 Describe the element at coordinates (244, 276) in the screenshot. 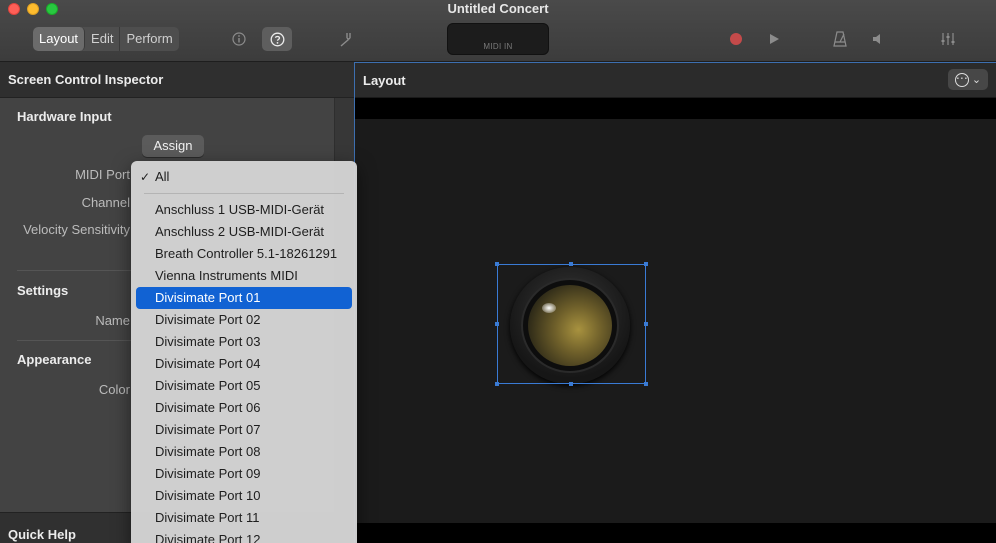

I see `menu-item: Vienna Instruments MIDI` at that location.